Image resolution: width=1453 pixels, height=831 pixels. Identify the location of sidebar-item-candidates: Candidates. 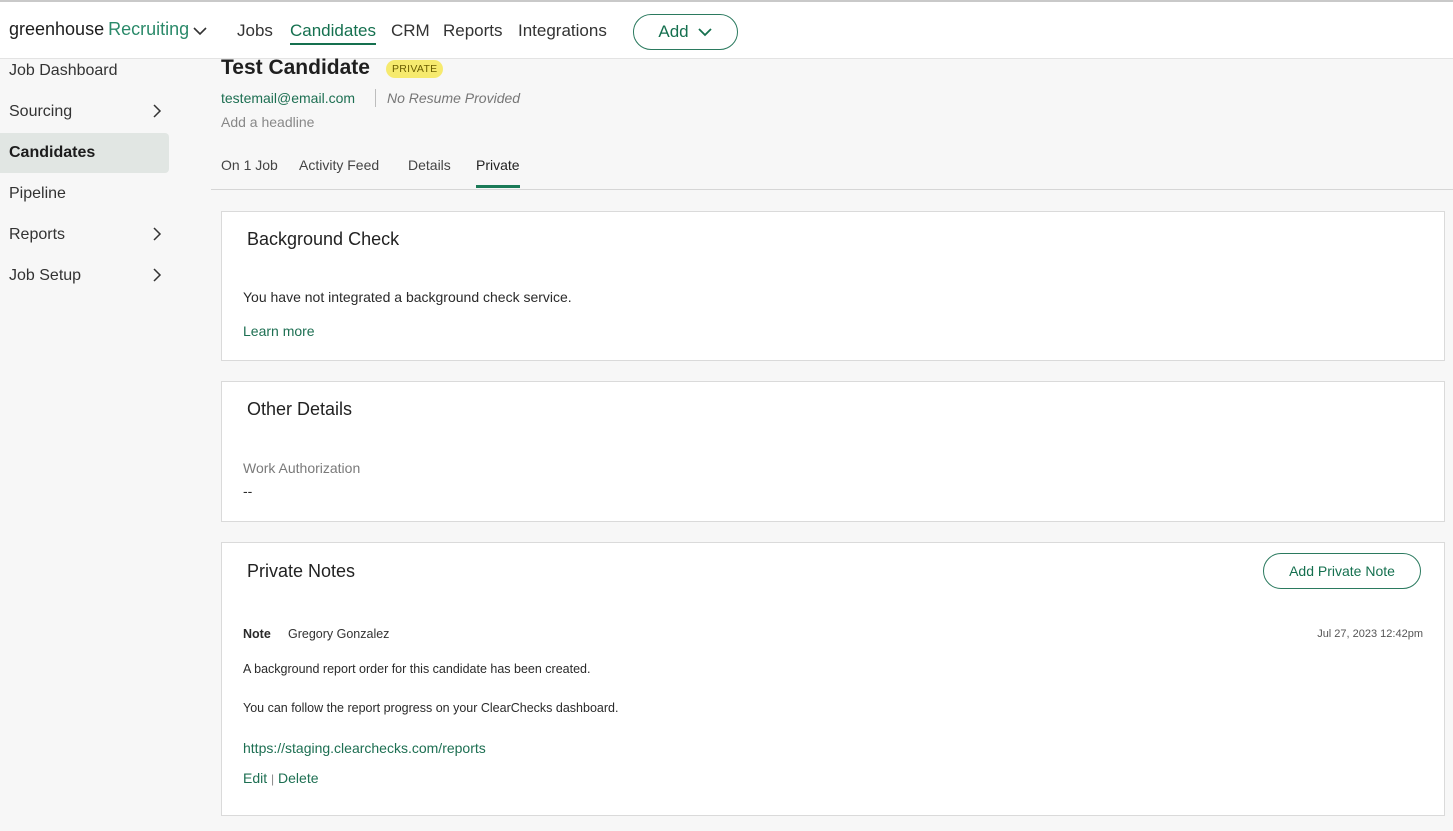
(84, 153).